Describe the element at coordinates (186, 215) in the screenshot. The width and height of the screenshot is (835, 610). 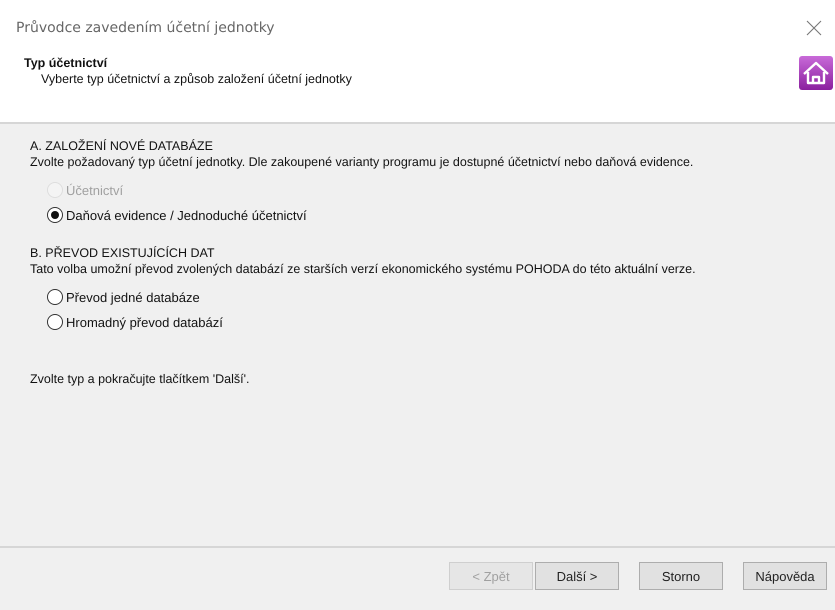
I see `radio-label: Daňová evidence / Jednoduché účetnictví` at that location.